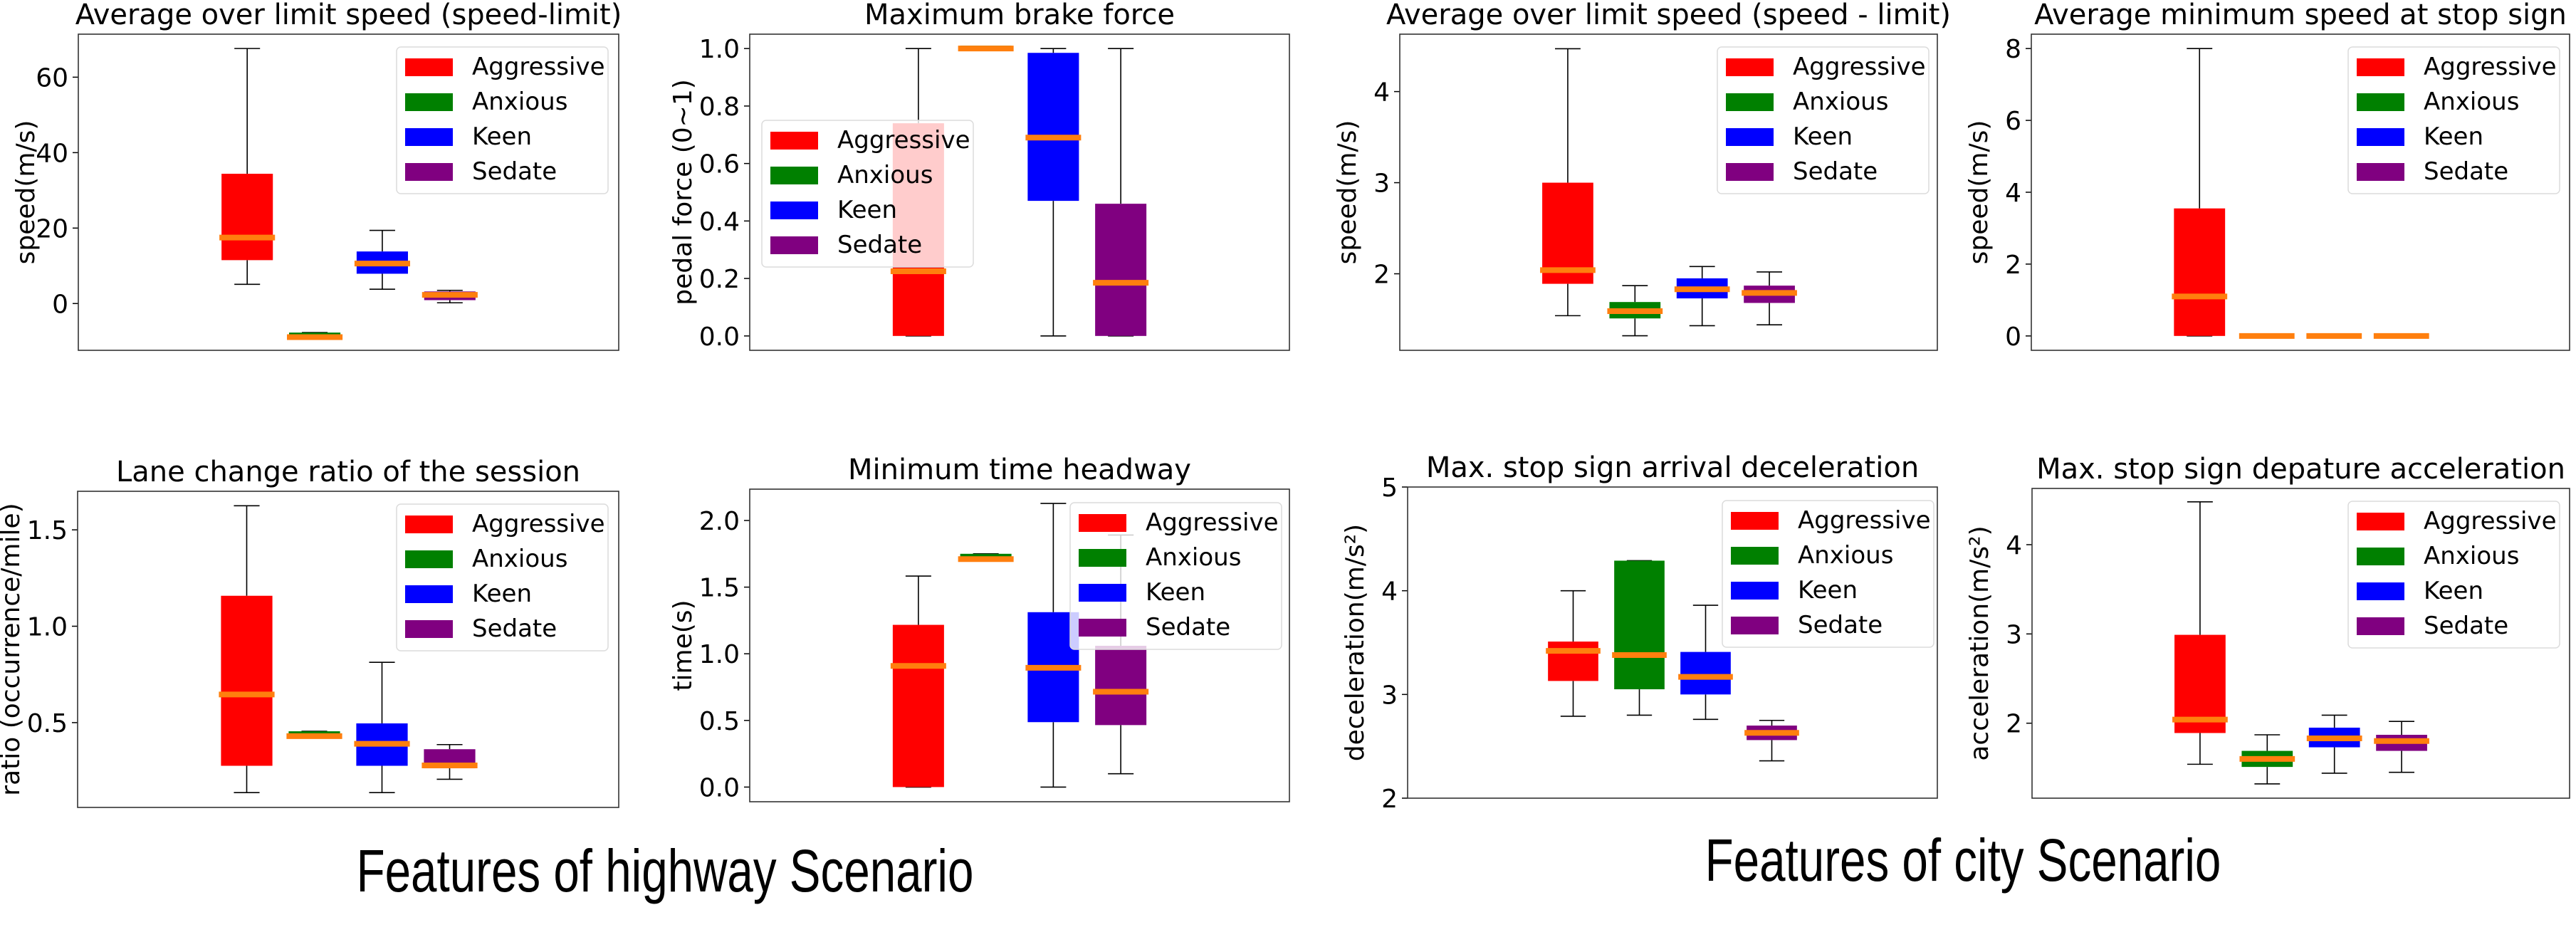  What do you see at coordinates (1835, 171) in the screenshot?
I see `plot-3-legend-label-sedate: Sedate` at bounding box center [1835, 171].